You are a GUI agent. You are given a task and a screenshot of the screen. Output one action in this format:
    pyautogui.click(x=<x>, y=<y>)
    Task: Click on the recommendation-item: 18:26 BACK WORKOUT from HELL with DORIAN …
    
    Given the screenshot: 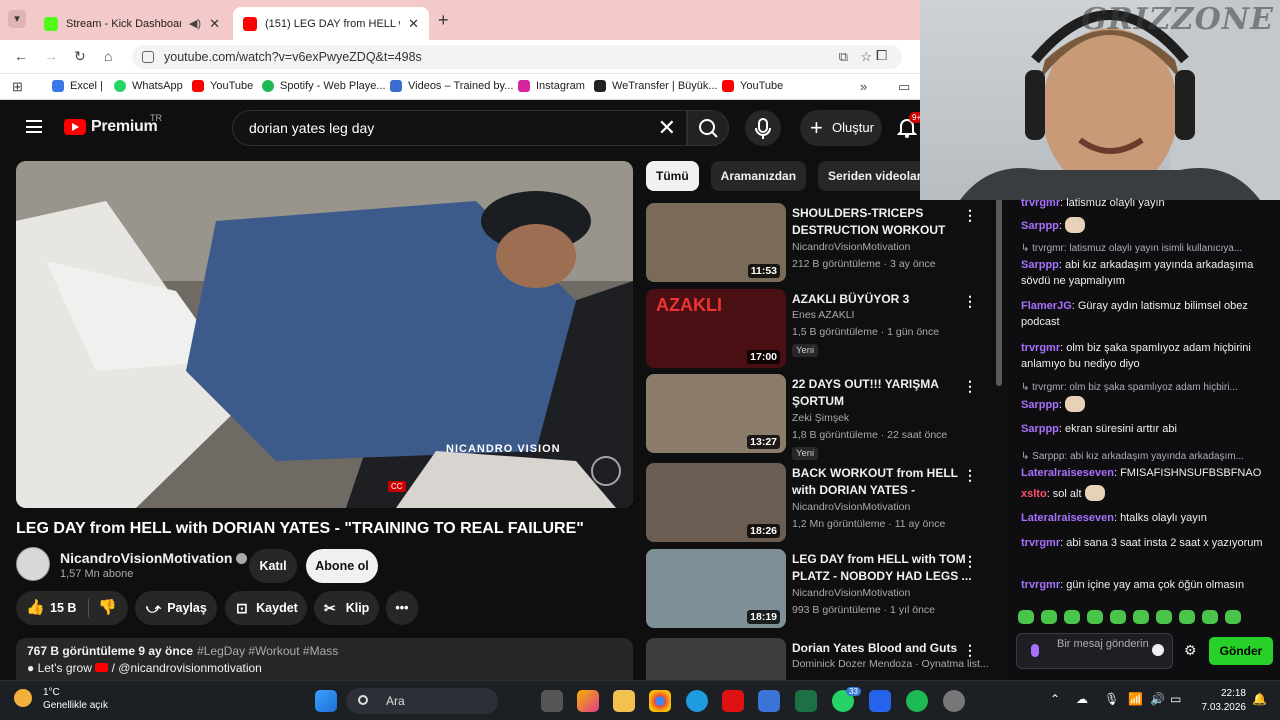 What is the action you would take?
    pyautogui.click(x=818, y=503)
    